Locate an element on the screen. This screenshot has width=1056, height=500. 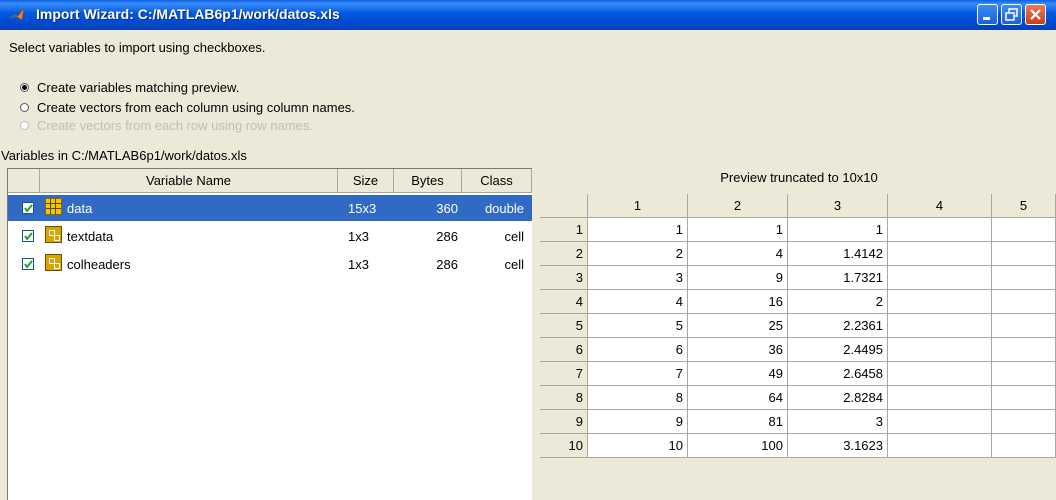
table-row: colheaders 1x3 286 cell is located at coordinates (270, 264).